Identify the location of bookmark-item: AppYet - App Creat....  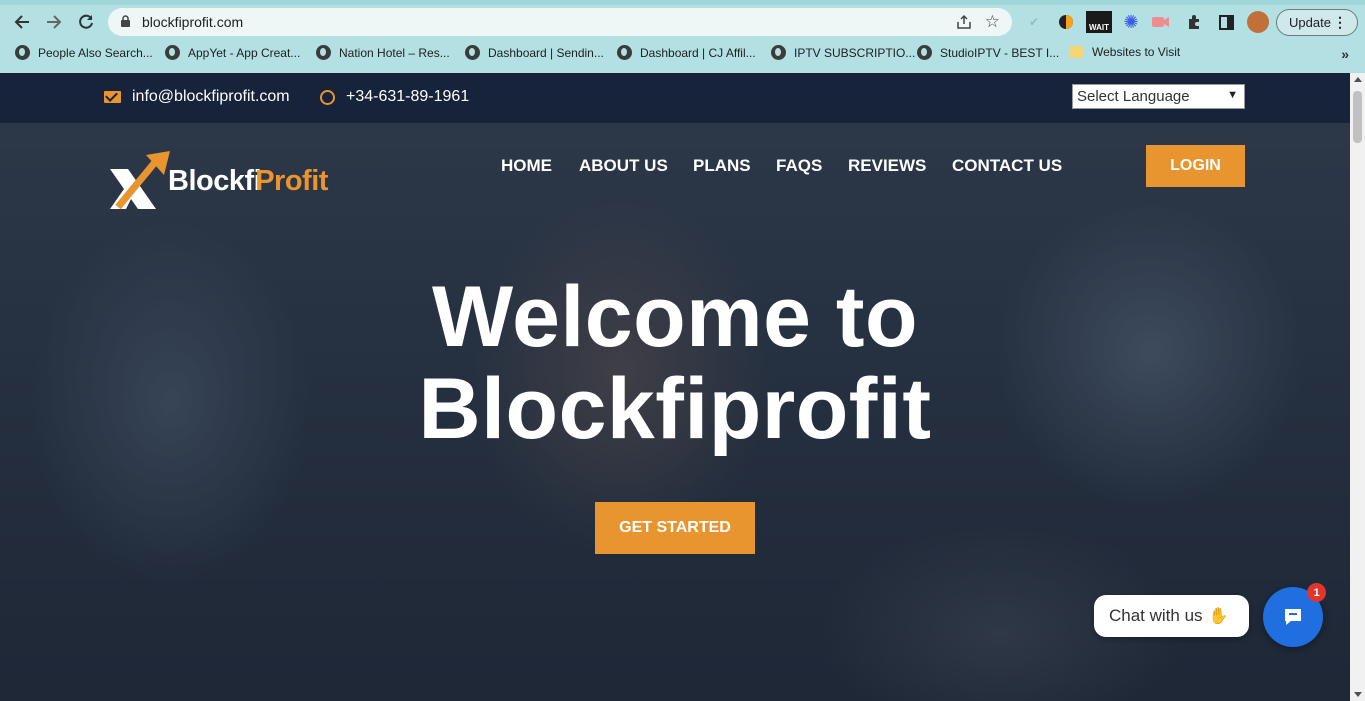
(232, 52).